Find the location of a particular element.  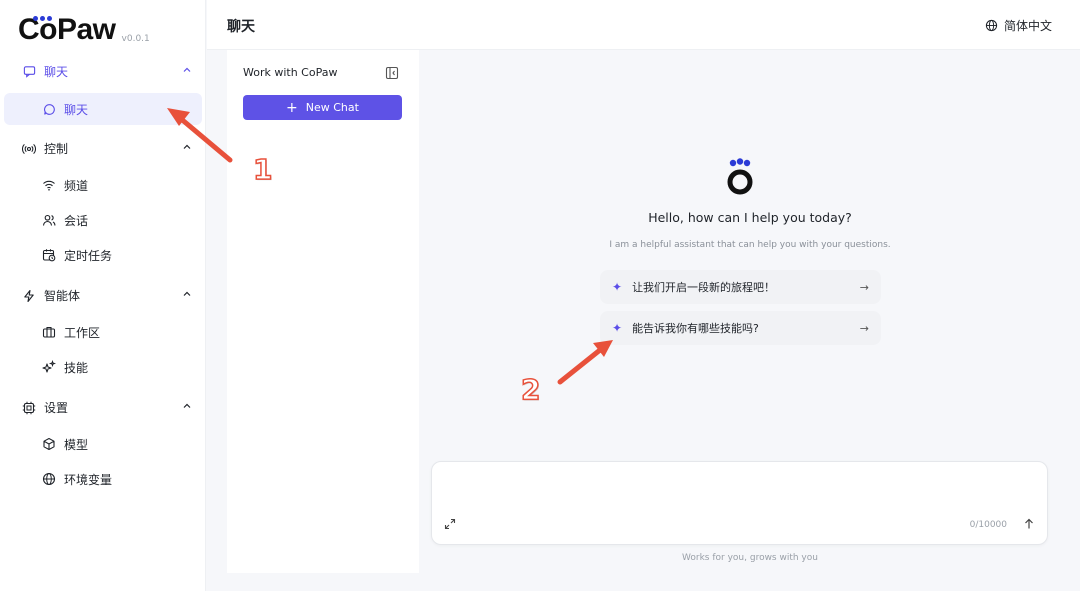

annotation-number-2: 2 is located at coordinates (530, 389).